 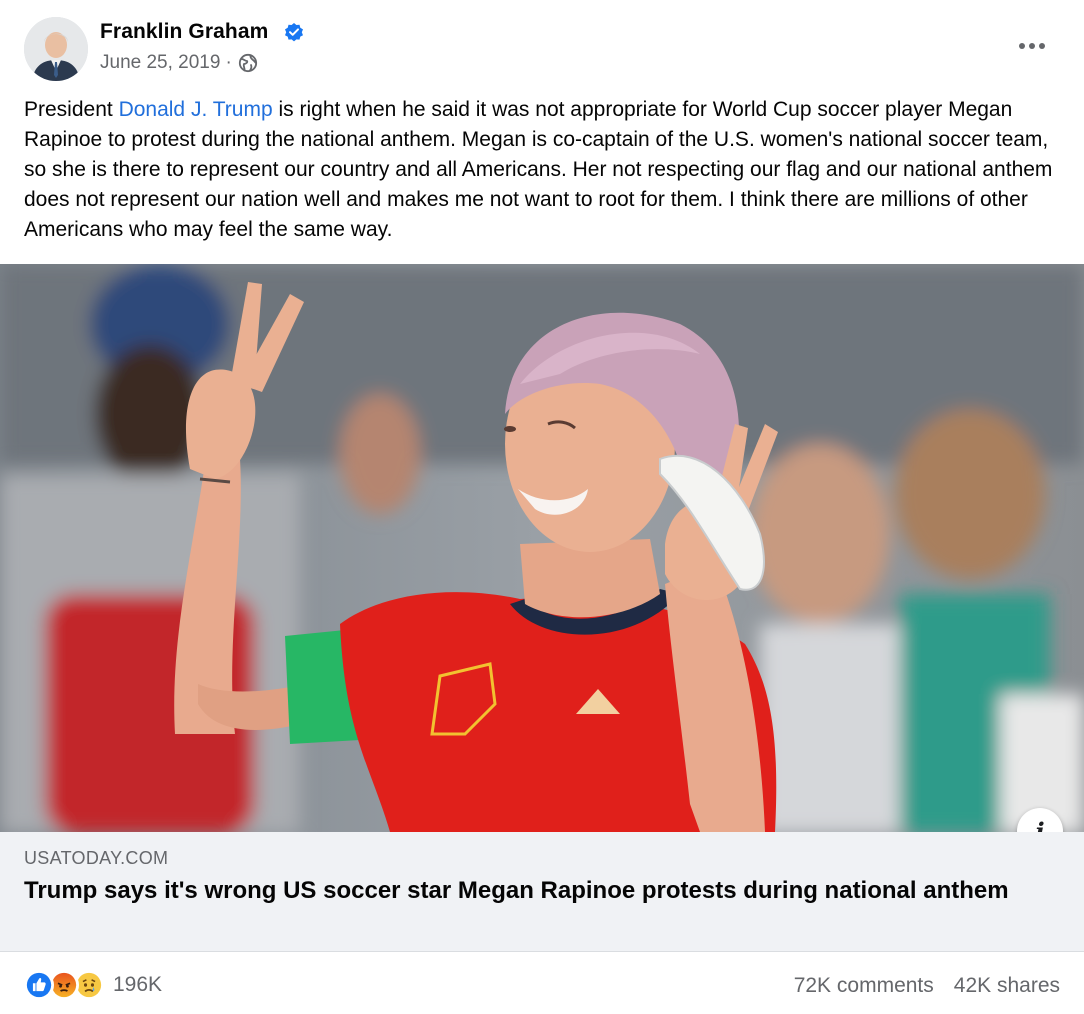 I want to click on author-name: Franklin Graham, so click(x=184, y=32).